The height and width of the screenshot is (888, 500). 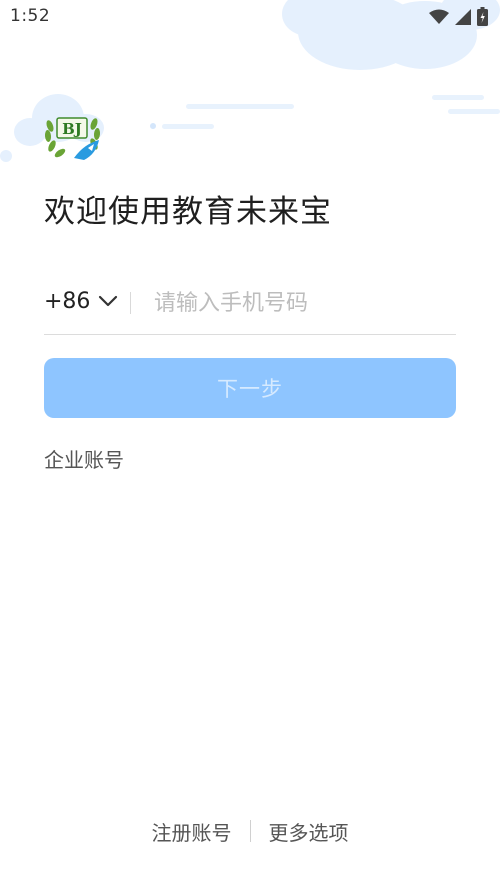 What do you see at coordinates (192, 831) in the screenshot?
I see `register-account-link: 注册账号` at bounding box center [192, 831].